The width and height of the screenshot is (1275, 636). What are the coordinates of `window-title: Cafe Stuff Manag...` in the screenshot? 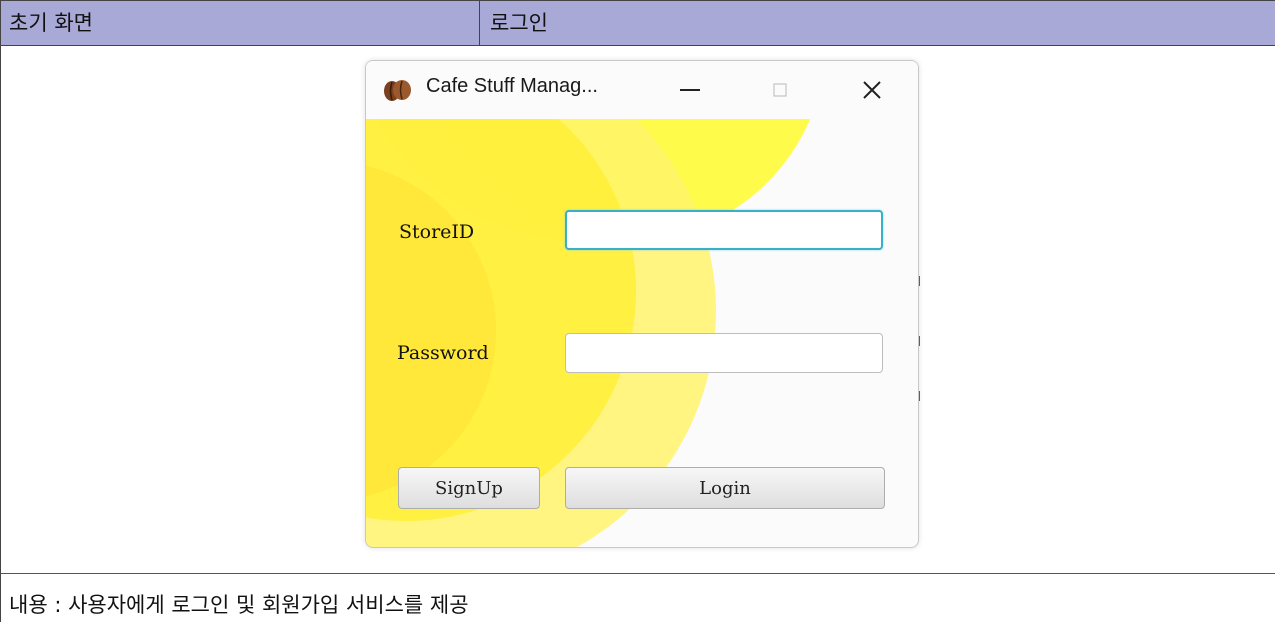 It's located at (512, 86).